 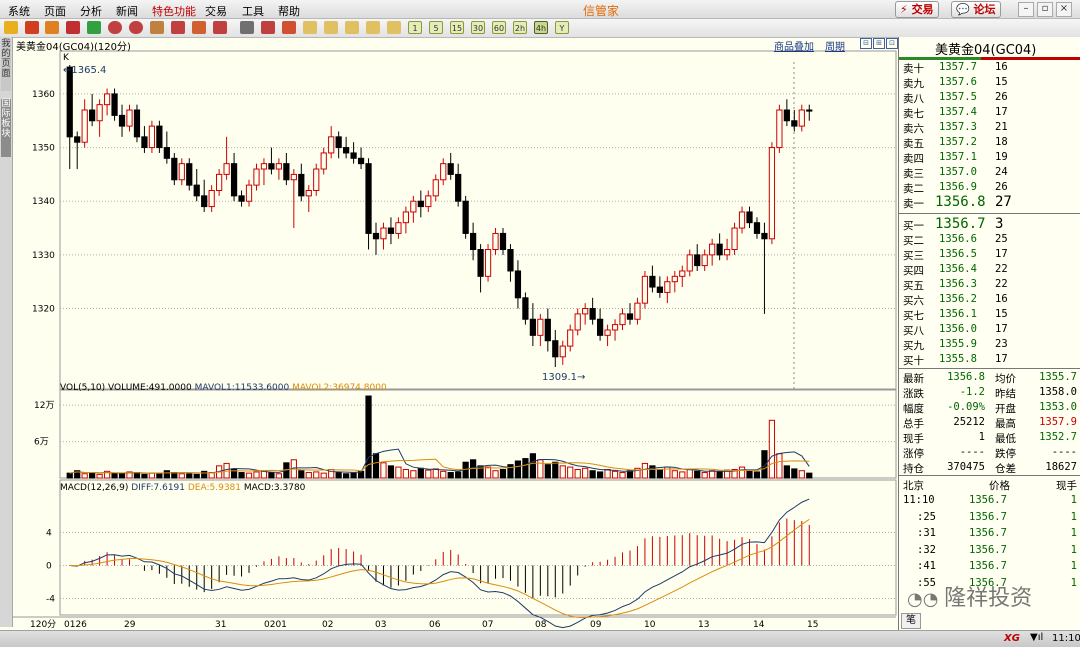 I want to click on bid-row: 买二 1356.6 25, so click(x=991, y=240).